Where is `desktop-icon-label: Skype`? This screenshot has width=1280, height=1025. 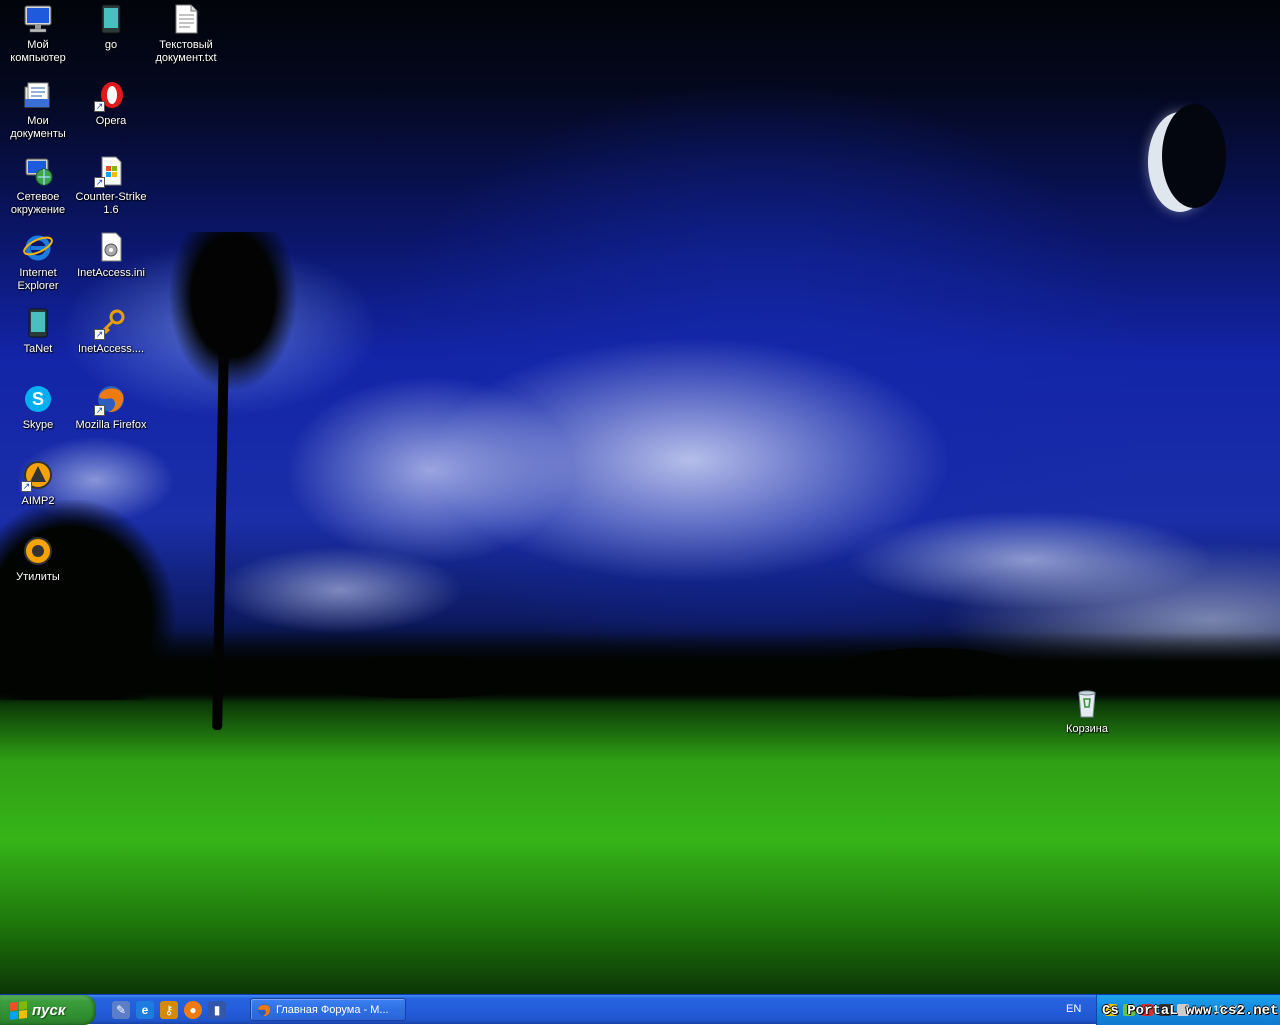
desktop-icon-label: Skype is located at coordinates (38, 425).